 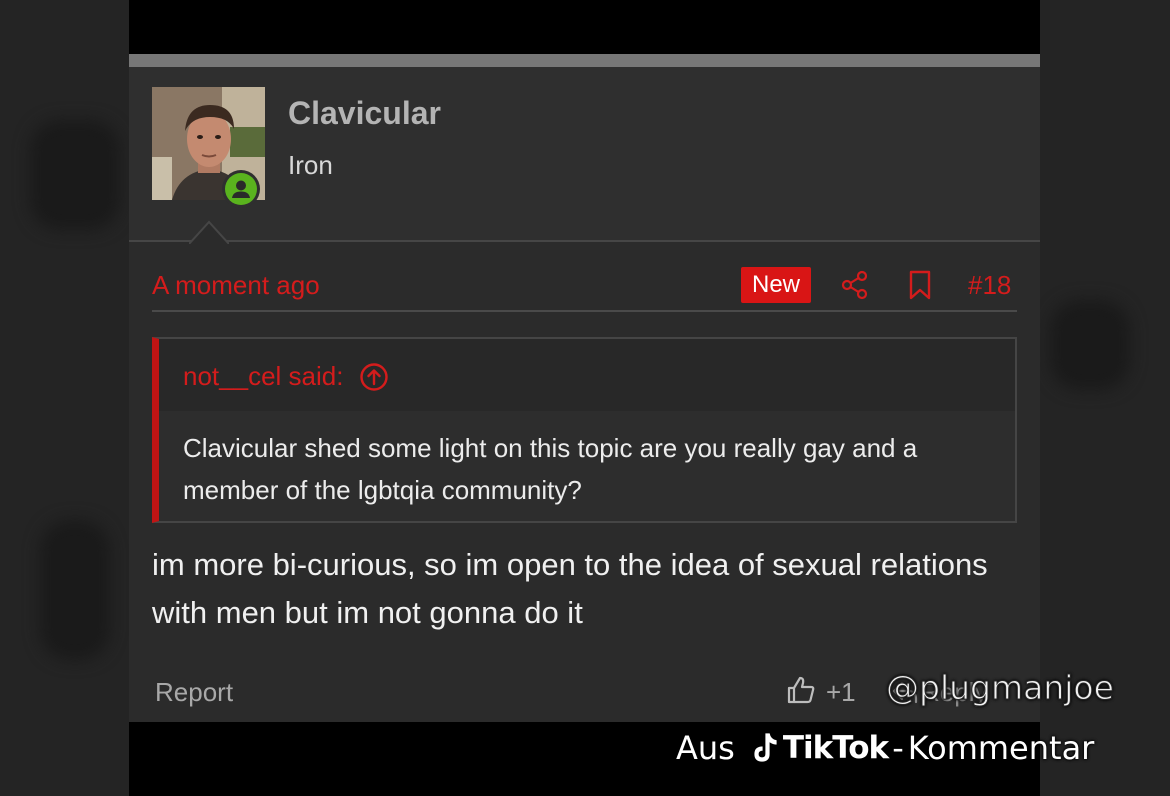 I want to click on share-icon, so click(x=855, y=285).